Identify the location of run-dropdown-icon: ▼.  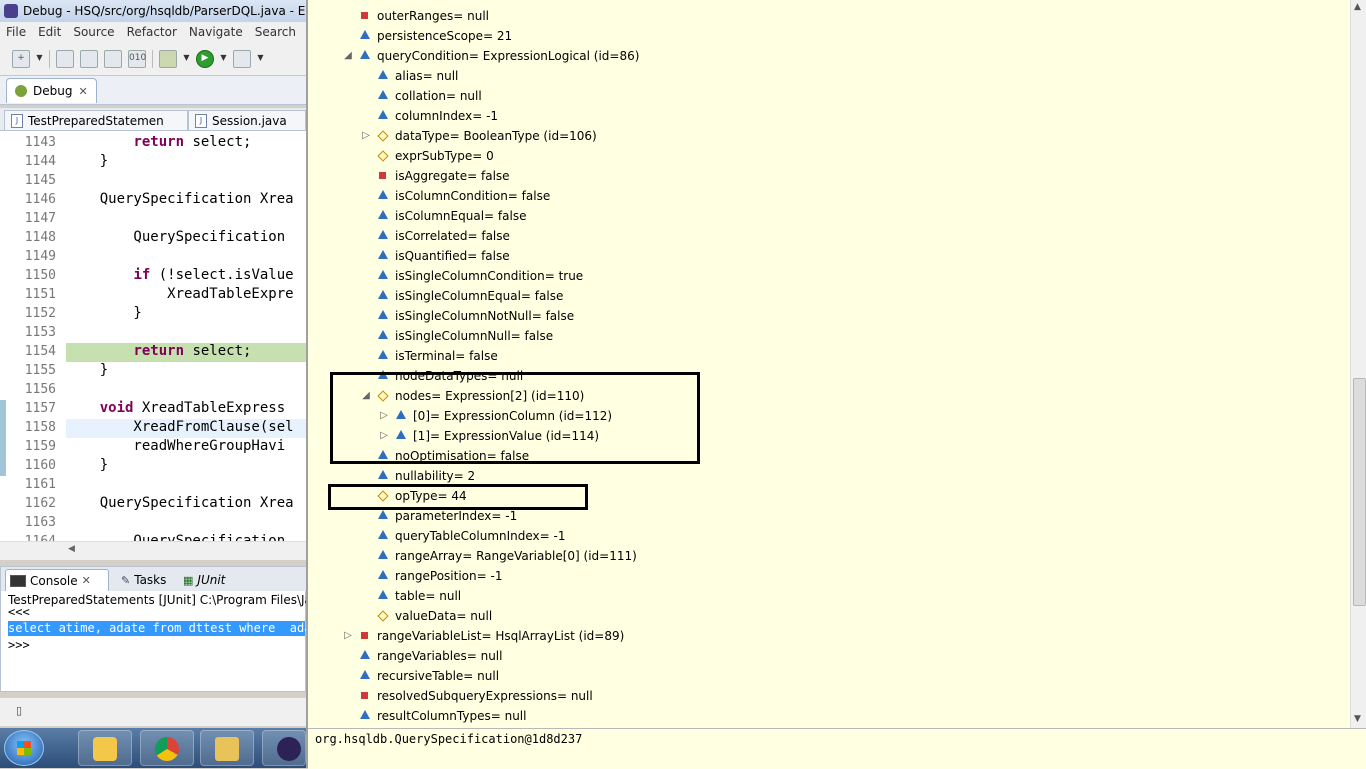
(223, 59).